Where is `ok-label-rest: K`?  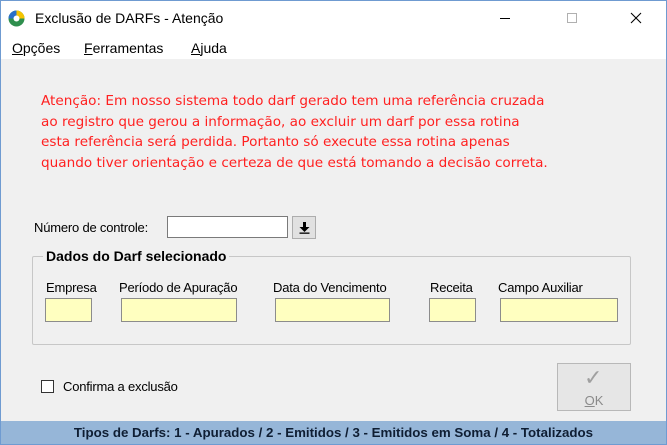 ok-label-rest: K is located at coordinates (599, 400).